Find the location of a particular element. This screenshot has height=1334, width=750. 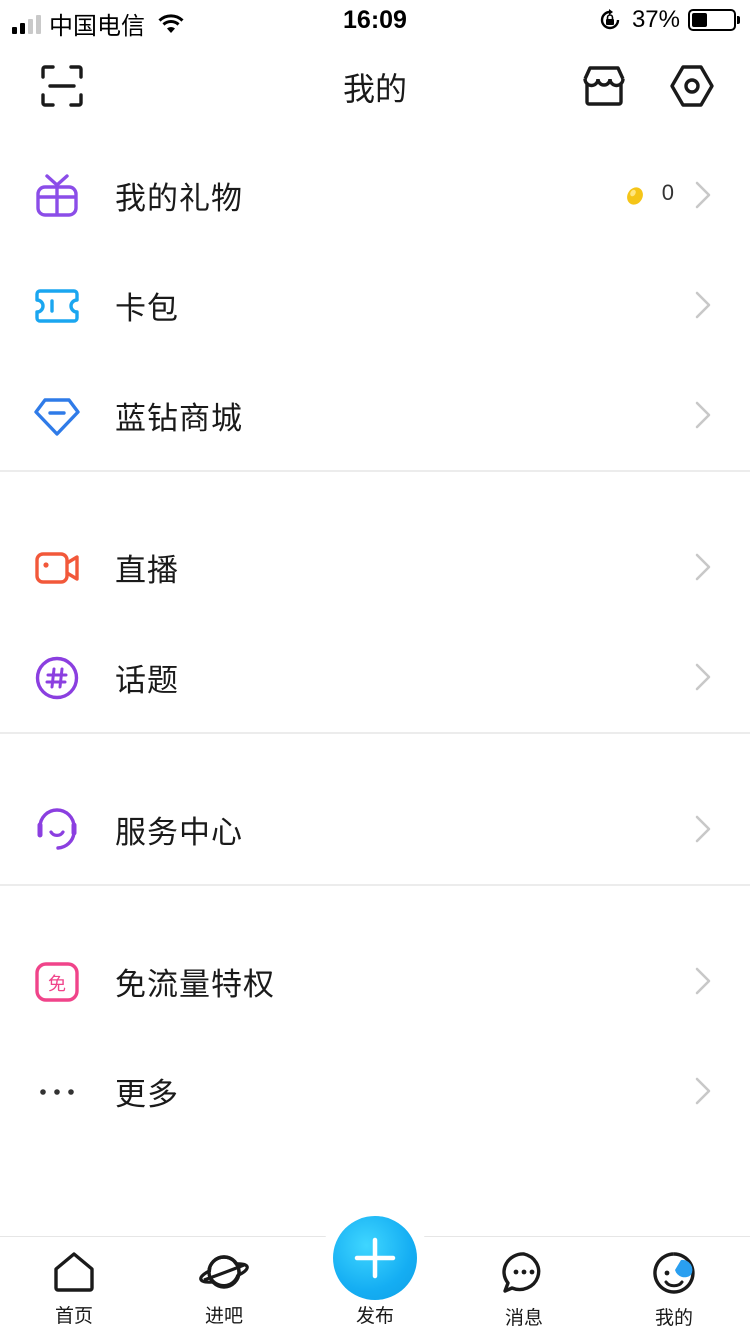

planet-icon is located at coordinates (224, 1272).